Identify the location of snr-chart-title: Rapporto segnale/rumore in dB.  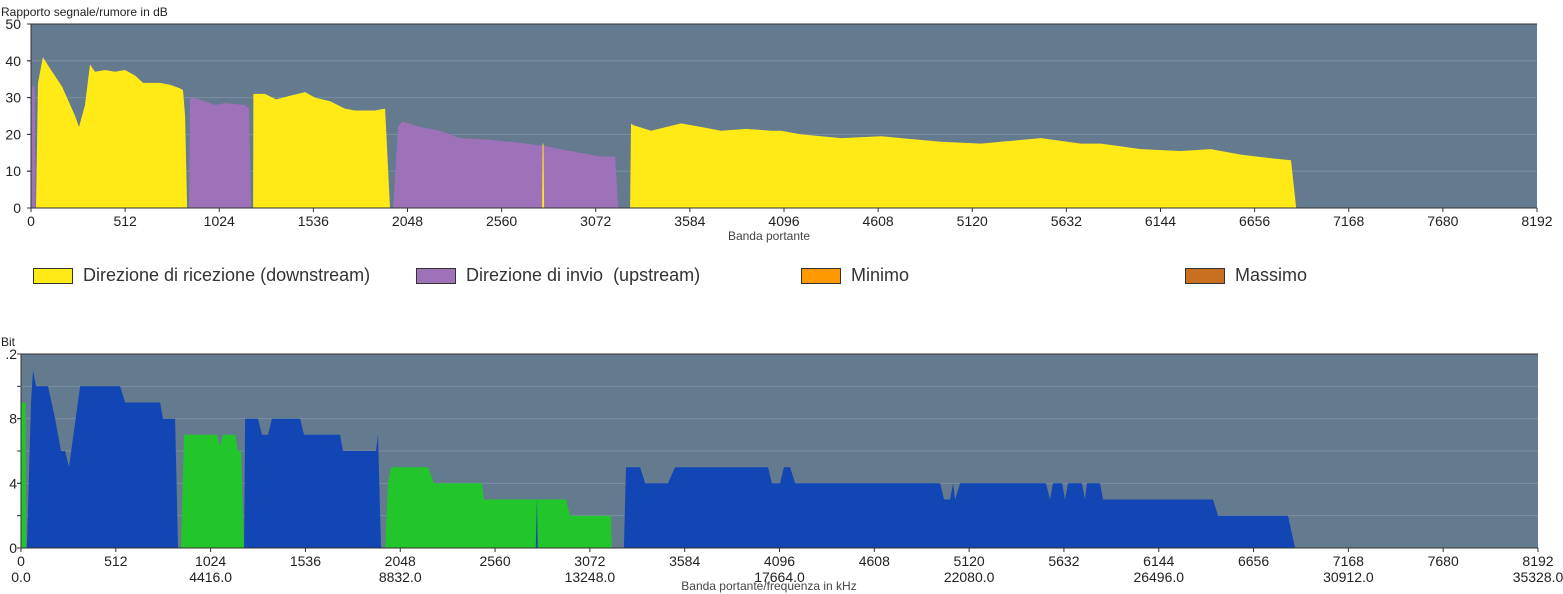
(84, 12).